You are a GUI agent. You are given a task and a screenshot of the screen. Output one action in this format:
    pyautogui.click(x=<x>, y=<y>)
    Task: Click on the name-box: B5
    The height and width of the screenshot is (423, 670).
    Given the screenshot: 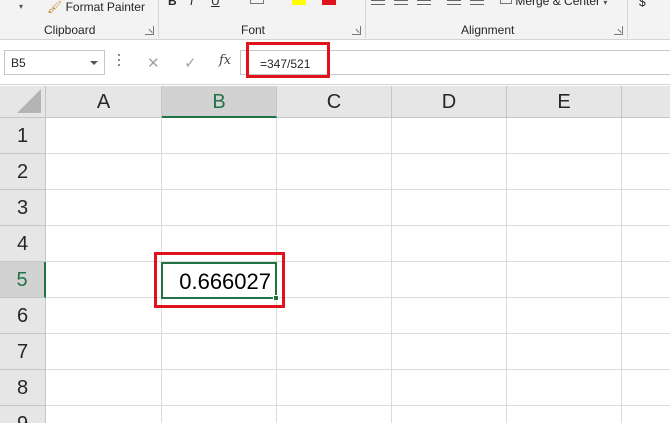 What is the action you would take?
    pyautogui.click(x=54, y=62)
    